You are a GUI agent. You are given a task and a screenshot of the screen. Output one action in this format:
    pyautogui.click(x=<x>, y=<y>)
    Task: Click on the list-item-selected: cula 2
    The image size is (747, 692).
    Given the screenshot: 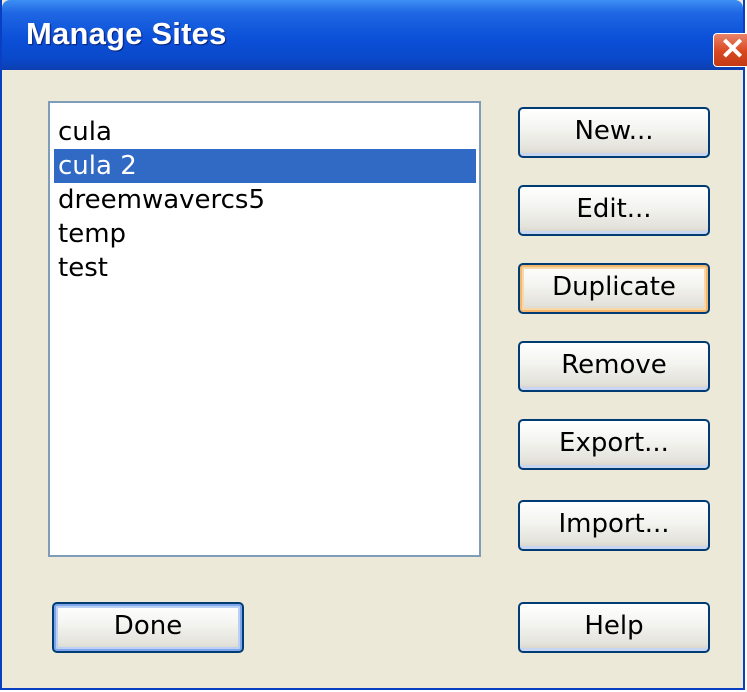 What is the action you would take?
    pyautogui.click(x=265, y=166)
    